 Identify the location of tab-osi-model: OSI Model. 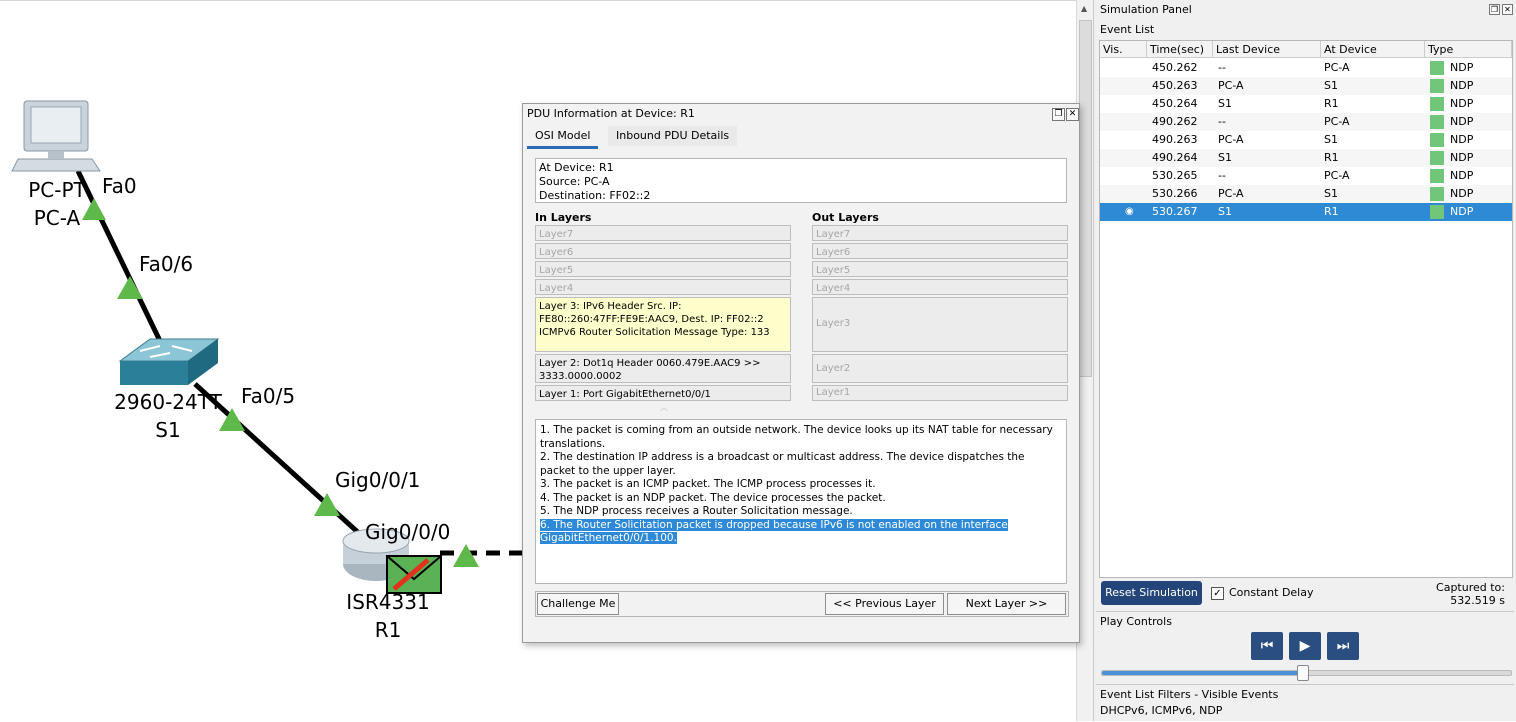
(563, 137).